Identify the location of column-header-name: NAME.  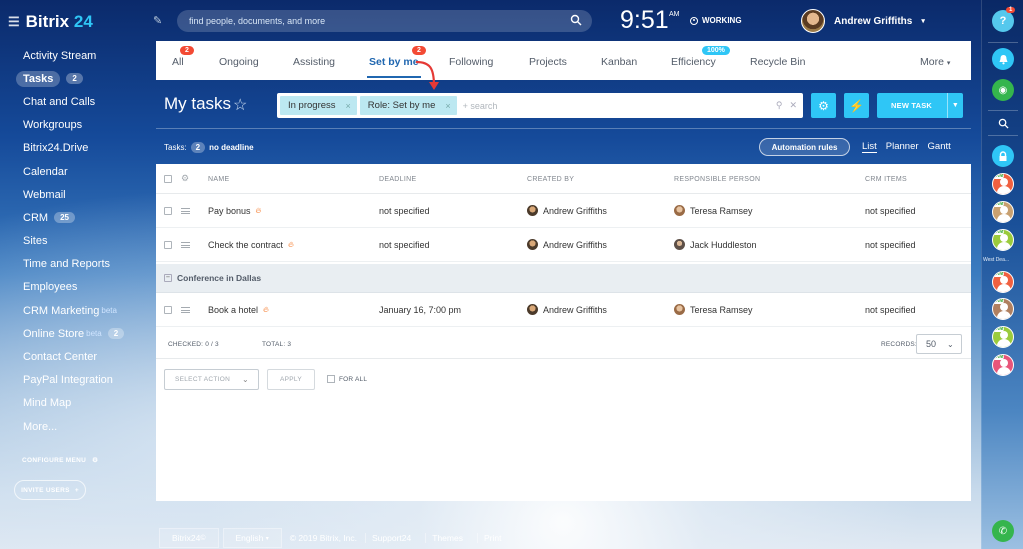
(218, 179).